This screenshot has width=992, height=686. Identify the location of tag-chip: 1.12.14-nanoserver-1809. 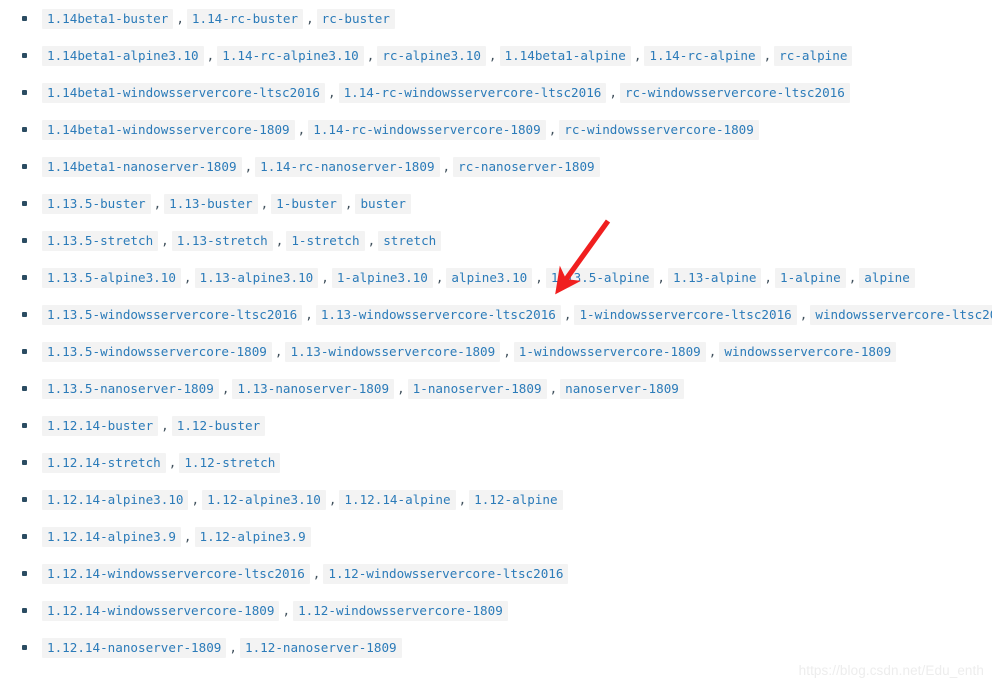
(134, 647).